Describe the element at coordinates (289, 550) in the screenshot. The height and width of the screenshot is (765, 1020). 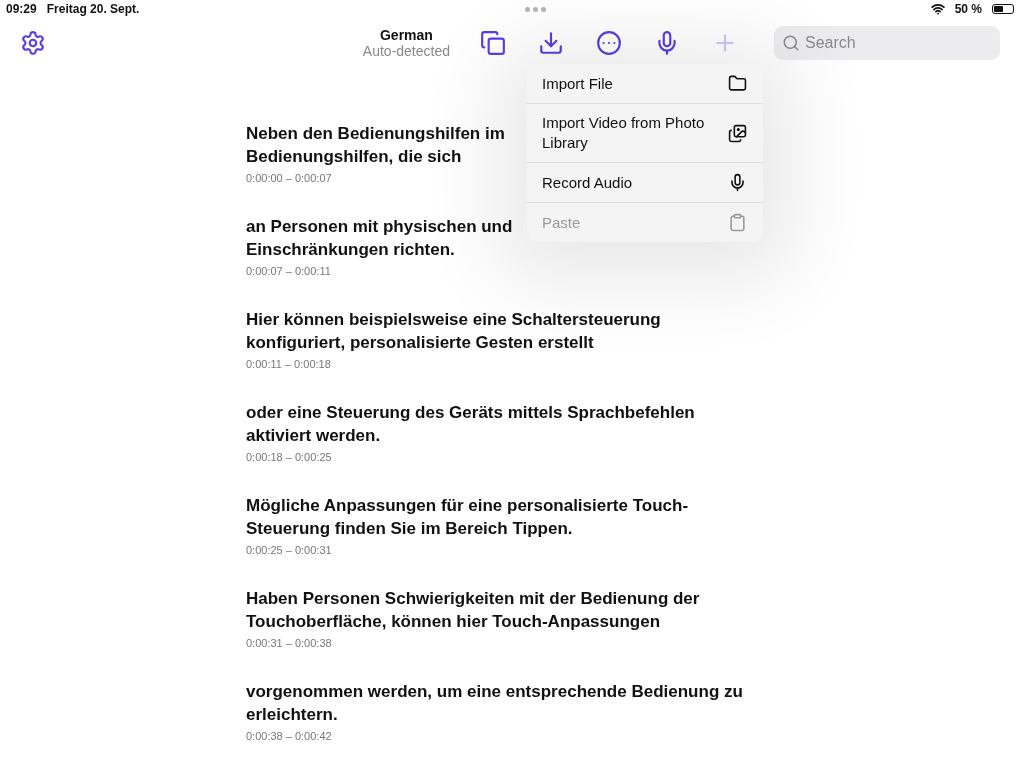
I see `timestamp: 0:00:25 – 0:00:31` at that location.